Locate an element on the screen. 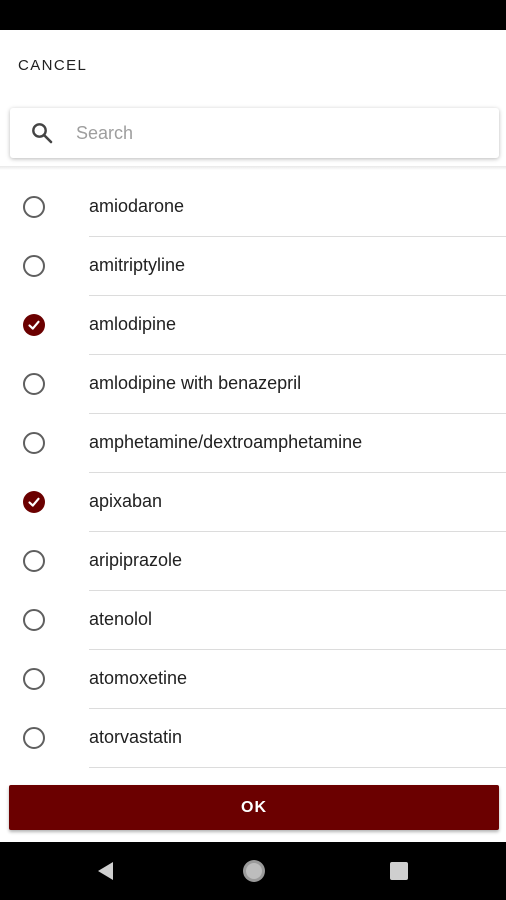 This screenshot has width=506, height=900. nav-back-icon is located at coordinates (106, 871).